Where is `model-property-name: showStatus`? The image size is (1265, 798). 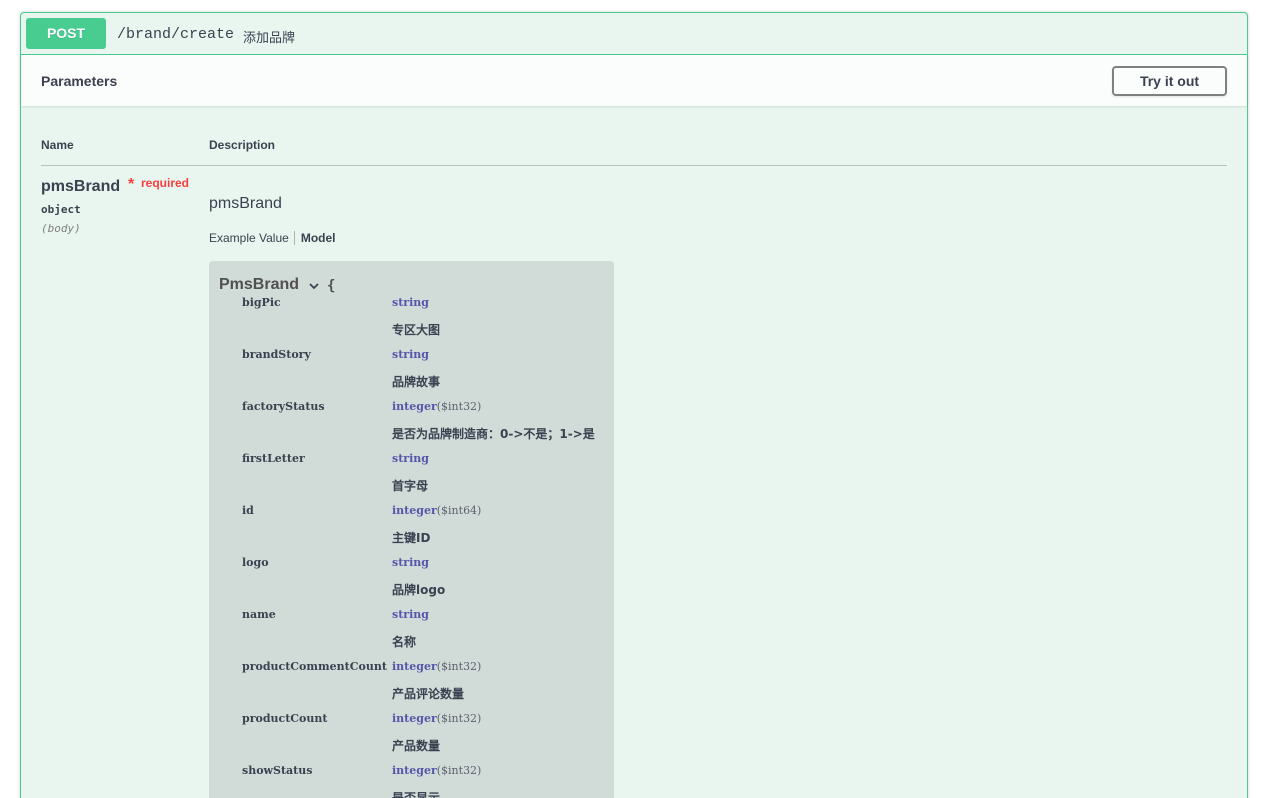 model-property-name: showStatus is located at coordinates (277, 770).